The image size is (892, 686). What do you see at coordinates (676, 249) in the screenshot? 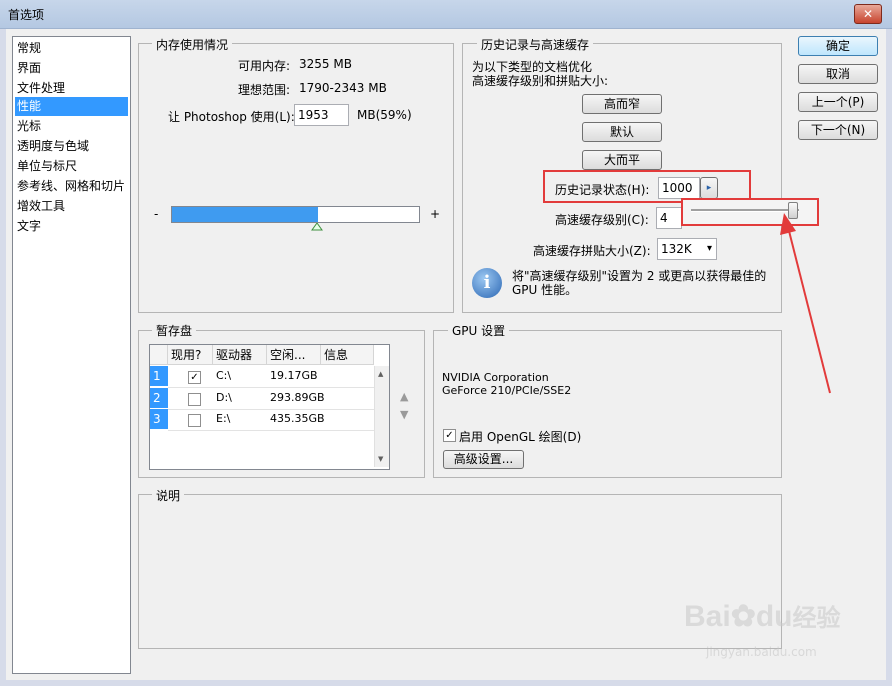
I see `cache-tile-size-value: 132K` at bounding box center [676, 249].